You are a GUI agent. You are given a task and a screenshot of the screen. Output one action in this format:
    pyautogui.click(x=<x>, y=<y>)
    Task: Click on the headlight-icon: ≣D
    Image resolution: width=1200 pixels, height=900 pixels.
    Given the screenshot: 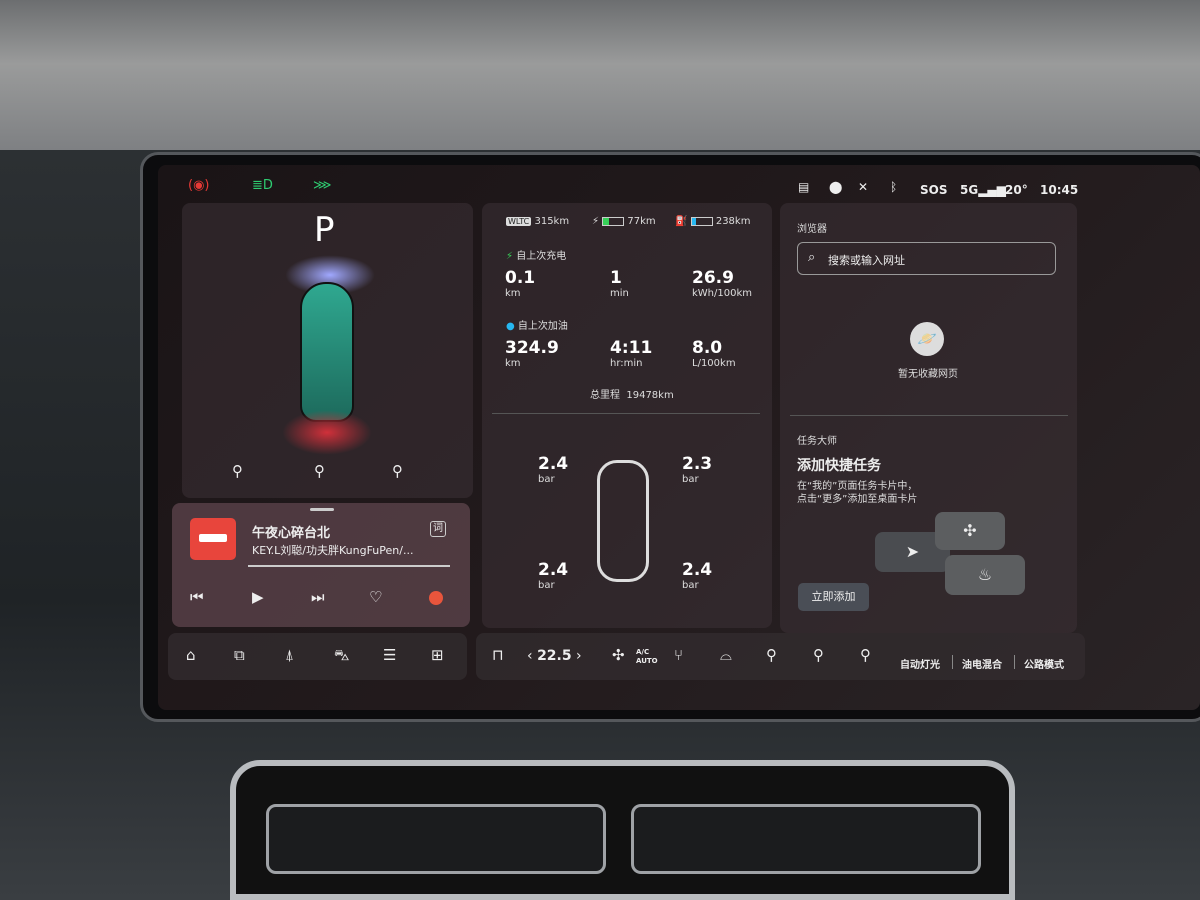 What is the action you would take?
    pyautogui.click(x=262, y=185)
    